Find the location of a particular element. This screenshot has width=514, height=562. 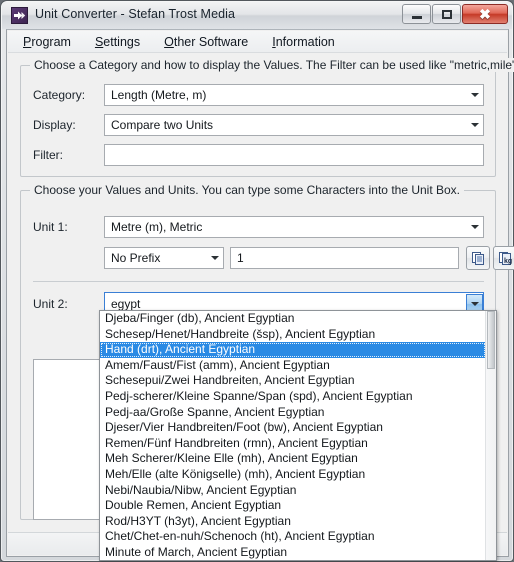

category-combobox-value: Length (Metre, m) is located at coordinates (159, 95).